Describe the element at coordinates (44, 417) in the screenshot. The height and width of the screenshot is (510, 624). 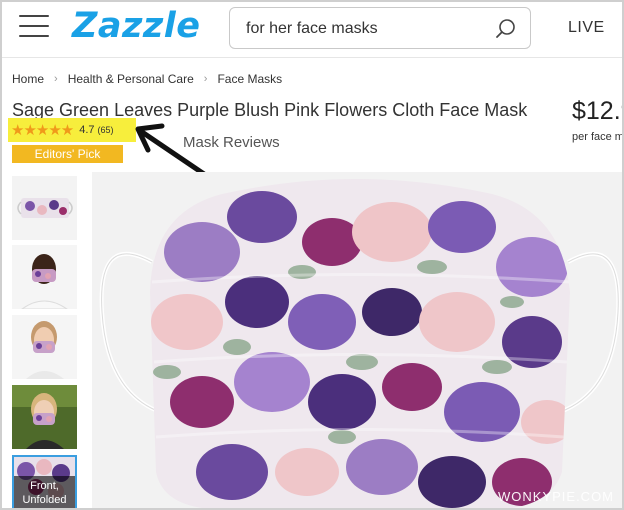
I see `thumbnail-model-outdoor` at that location.